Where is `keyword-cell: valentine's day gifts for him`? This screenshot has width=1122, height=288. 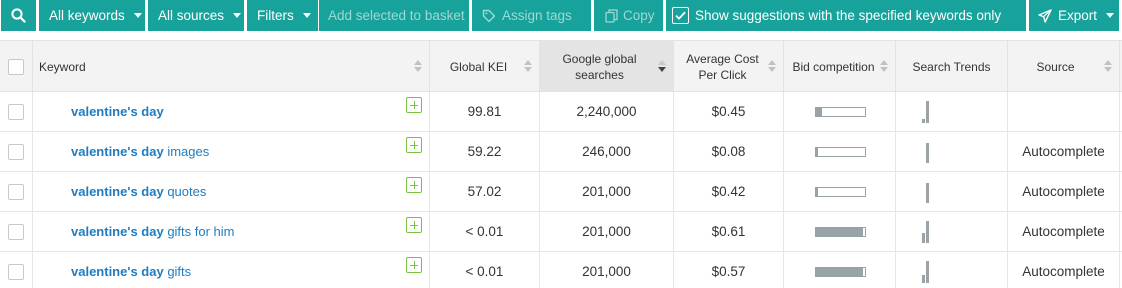 keyword-cell: valentine's day gifts for him is located at coordinates (231, 231).